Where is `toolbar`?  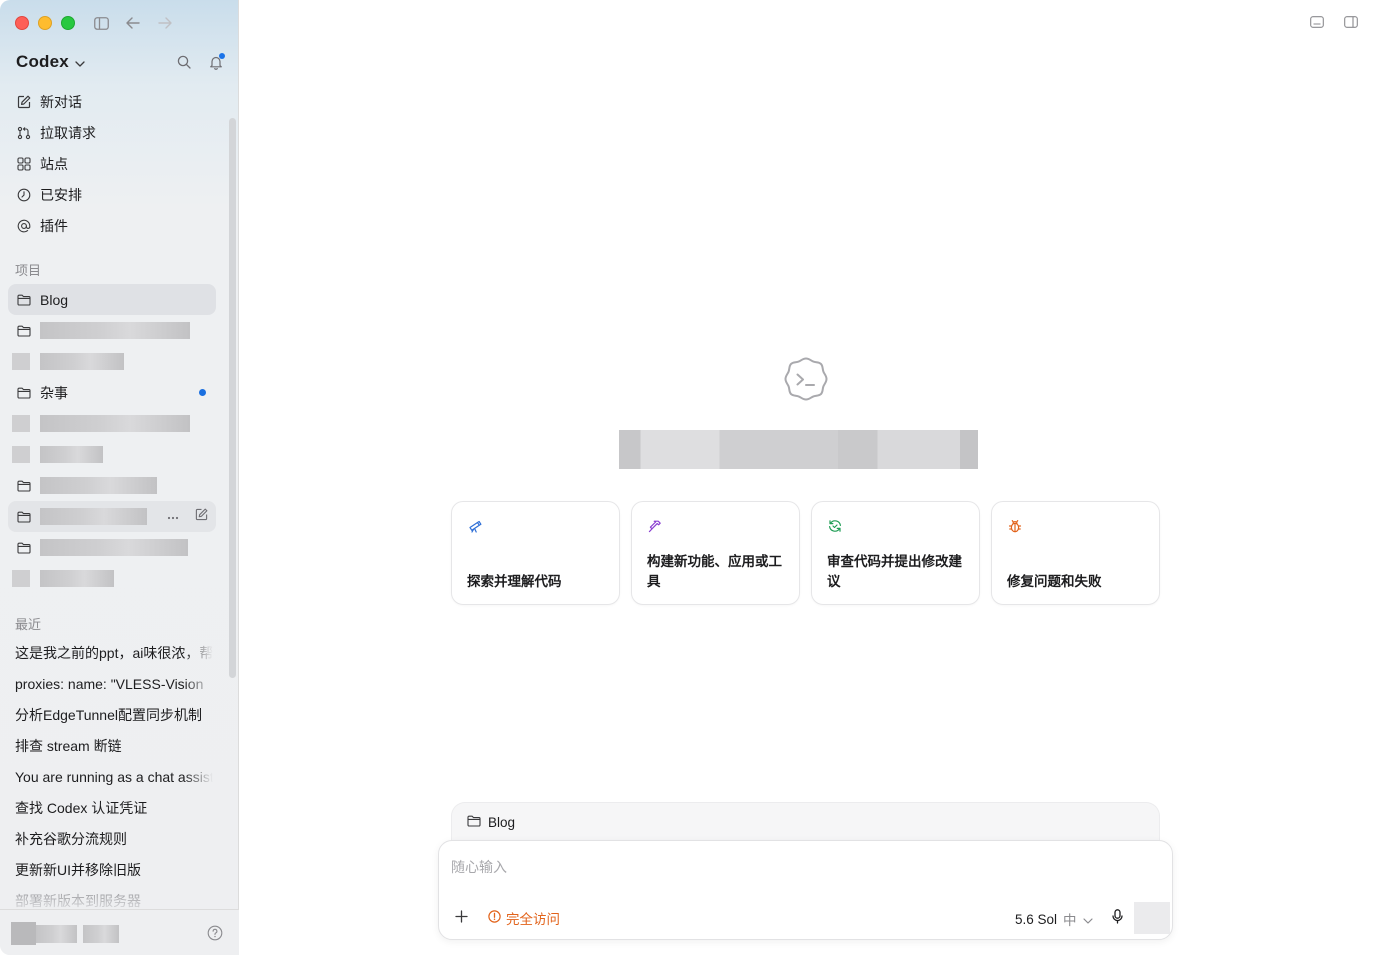 toolbar is located at coordinates (133, 23).